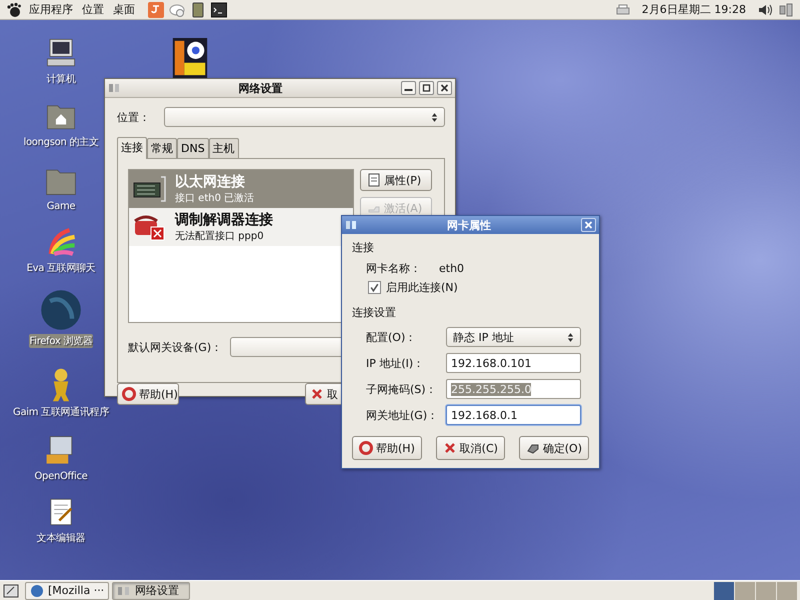 The height and width of the screenshot is (600, 800). Describe the element at coordinates (51, 9) in the screenshot. I see `panel-menu: 应用程序` at that location.